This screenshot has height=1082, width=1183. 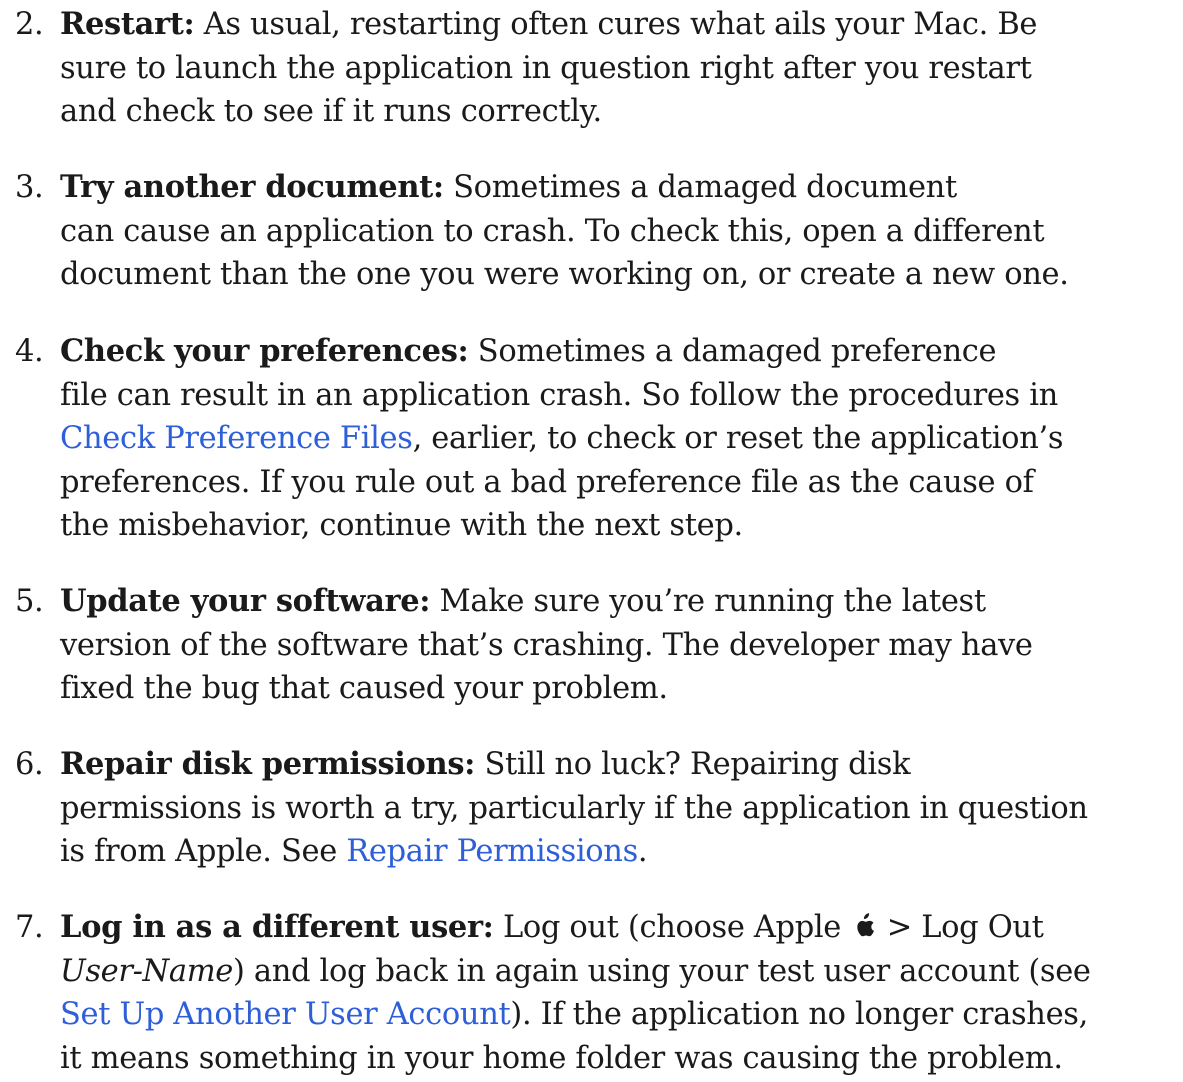 I want to click on step-text: is from Apple. See, so click(x=203, y=851).